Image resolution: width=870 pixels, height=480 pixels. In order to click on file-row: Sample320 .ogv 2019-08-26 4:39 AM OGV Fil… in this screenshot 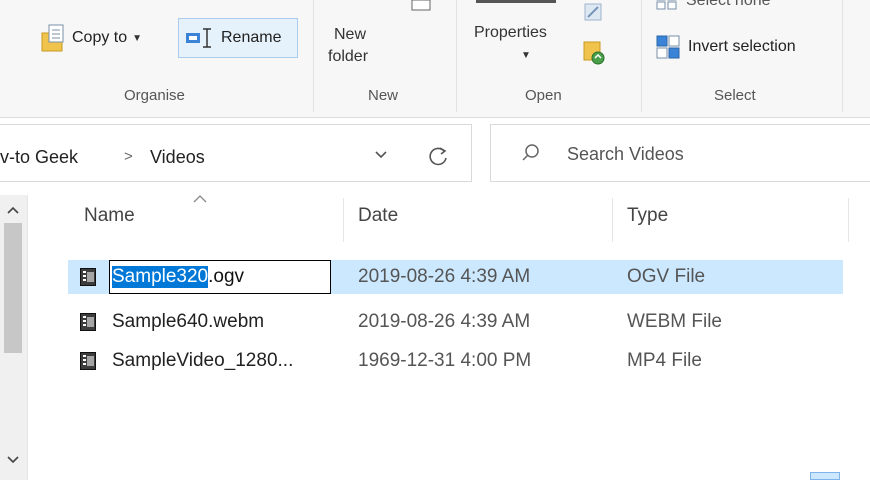, I will do `click(455, 277)`.